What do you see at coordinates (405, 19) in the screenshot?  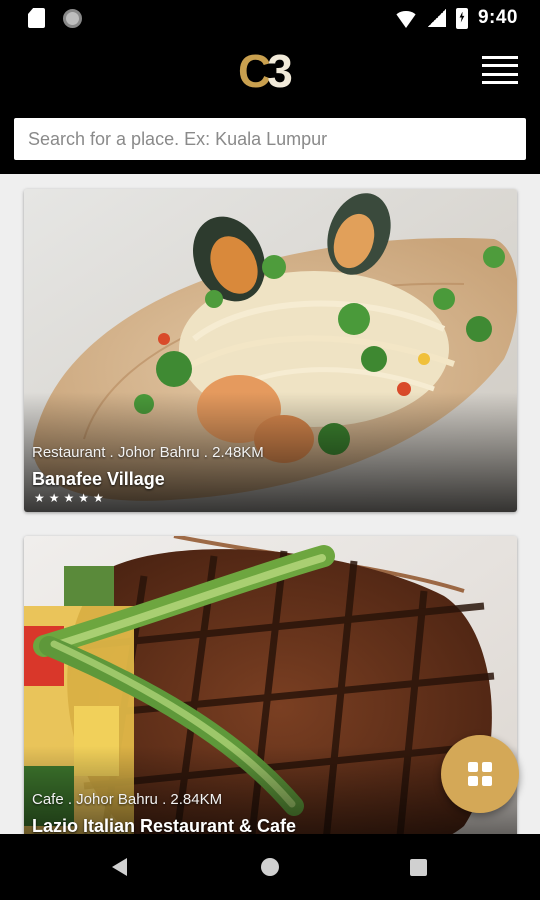 I see `wifi-icon` at bounding box center [405, 19].